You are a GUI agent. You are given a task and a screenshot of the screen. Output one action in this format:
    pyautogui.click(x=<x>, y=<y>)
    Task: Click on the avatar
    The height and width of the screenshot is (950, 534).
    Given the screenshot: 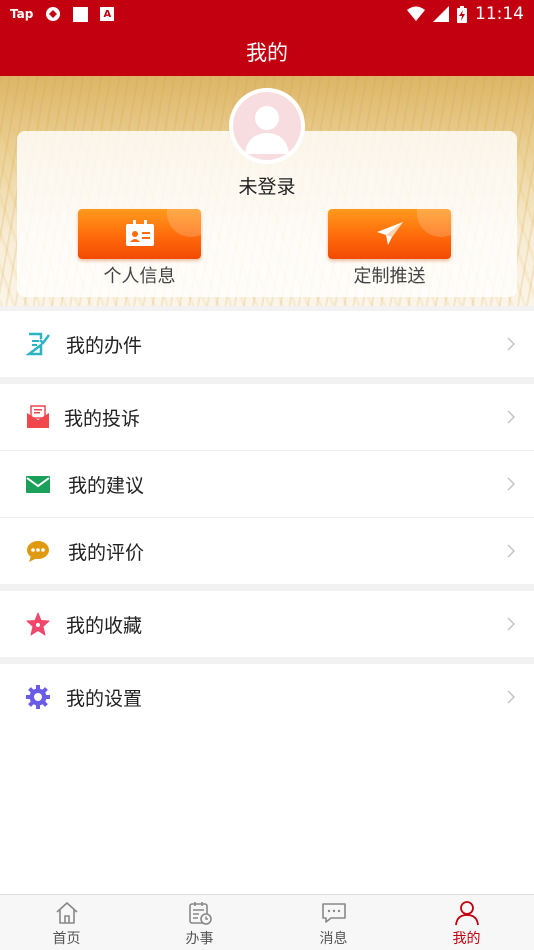 What is the action you would take?
    pyautogui.click(x=267, y=126)
    